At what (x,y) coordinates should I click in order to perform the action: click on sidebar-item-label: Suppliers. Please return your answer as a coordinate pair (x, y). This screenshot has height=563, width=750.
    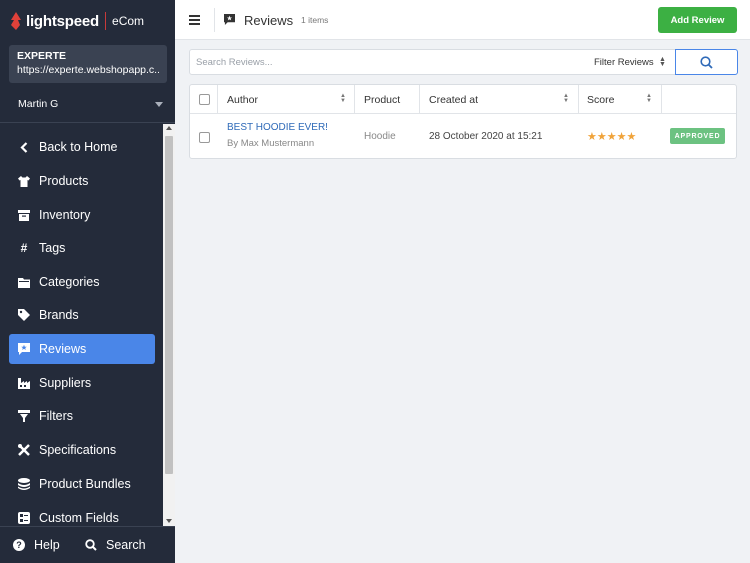
    Looking at the image, I should click on (65, 383).